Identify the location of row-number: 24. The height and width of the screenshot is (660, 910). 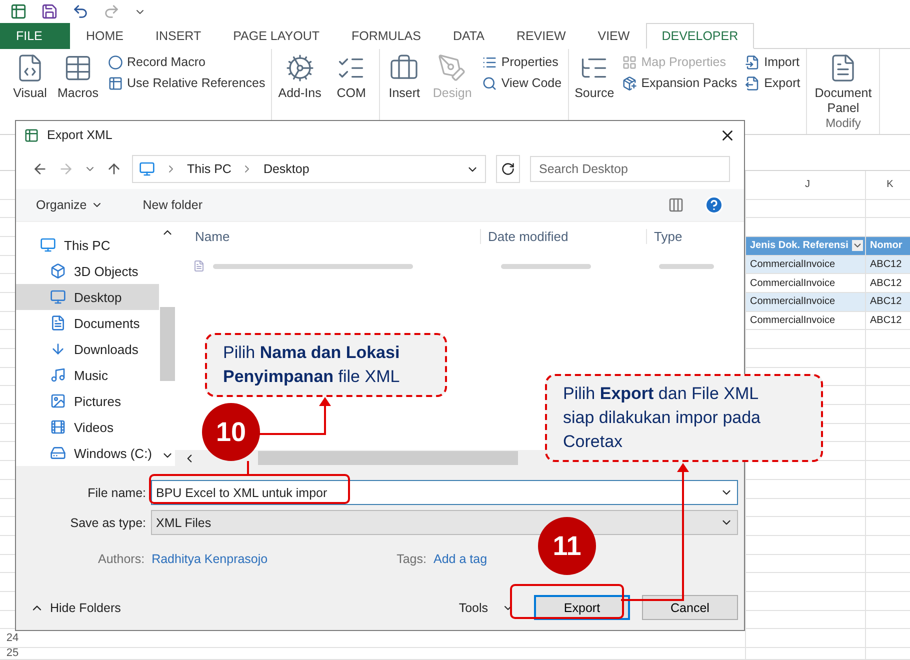
(12, 638).